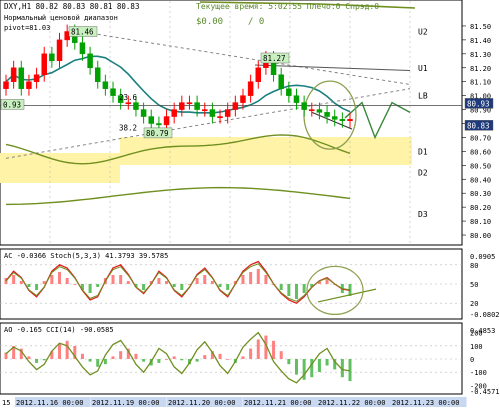 This screenshot has height=412, width=500. Describe the element at coordinates (59, 330) in the screenshot. I see `ao-title: AO -0.165 CCI(14) -90.0585` at that location.